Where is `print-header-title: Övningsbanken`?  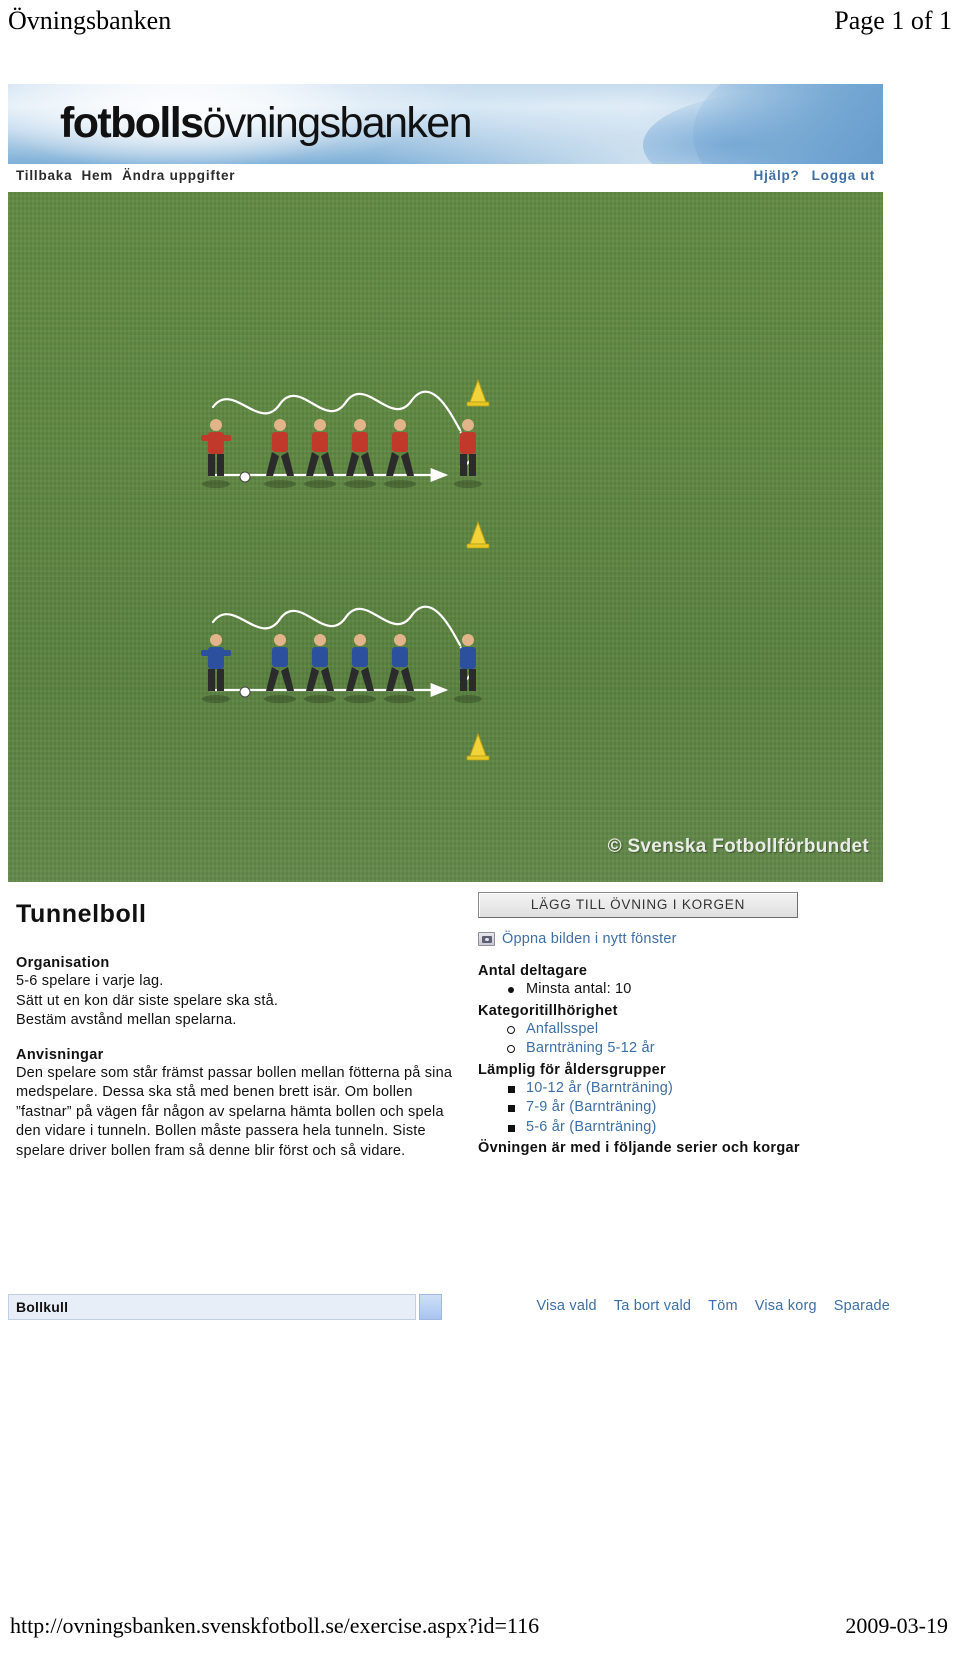
print-header-title: Övningsbanken is located at coordinates (90, 20).